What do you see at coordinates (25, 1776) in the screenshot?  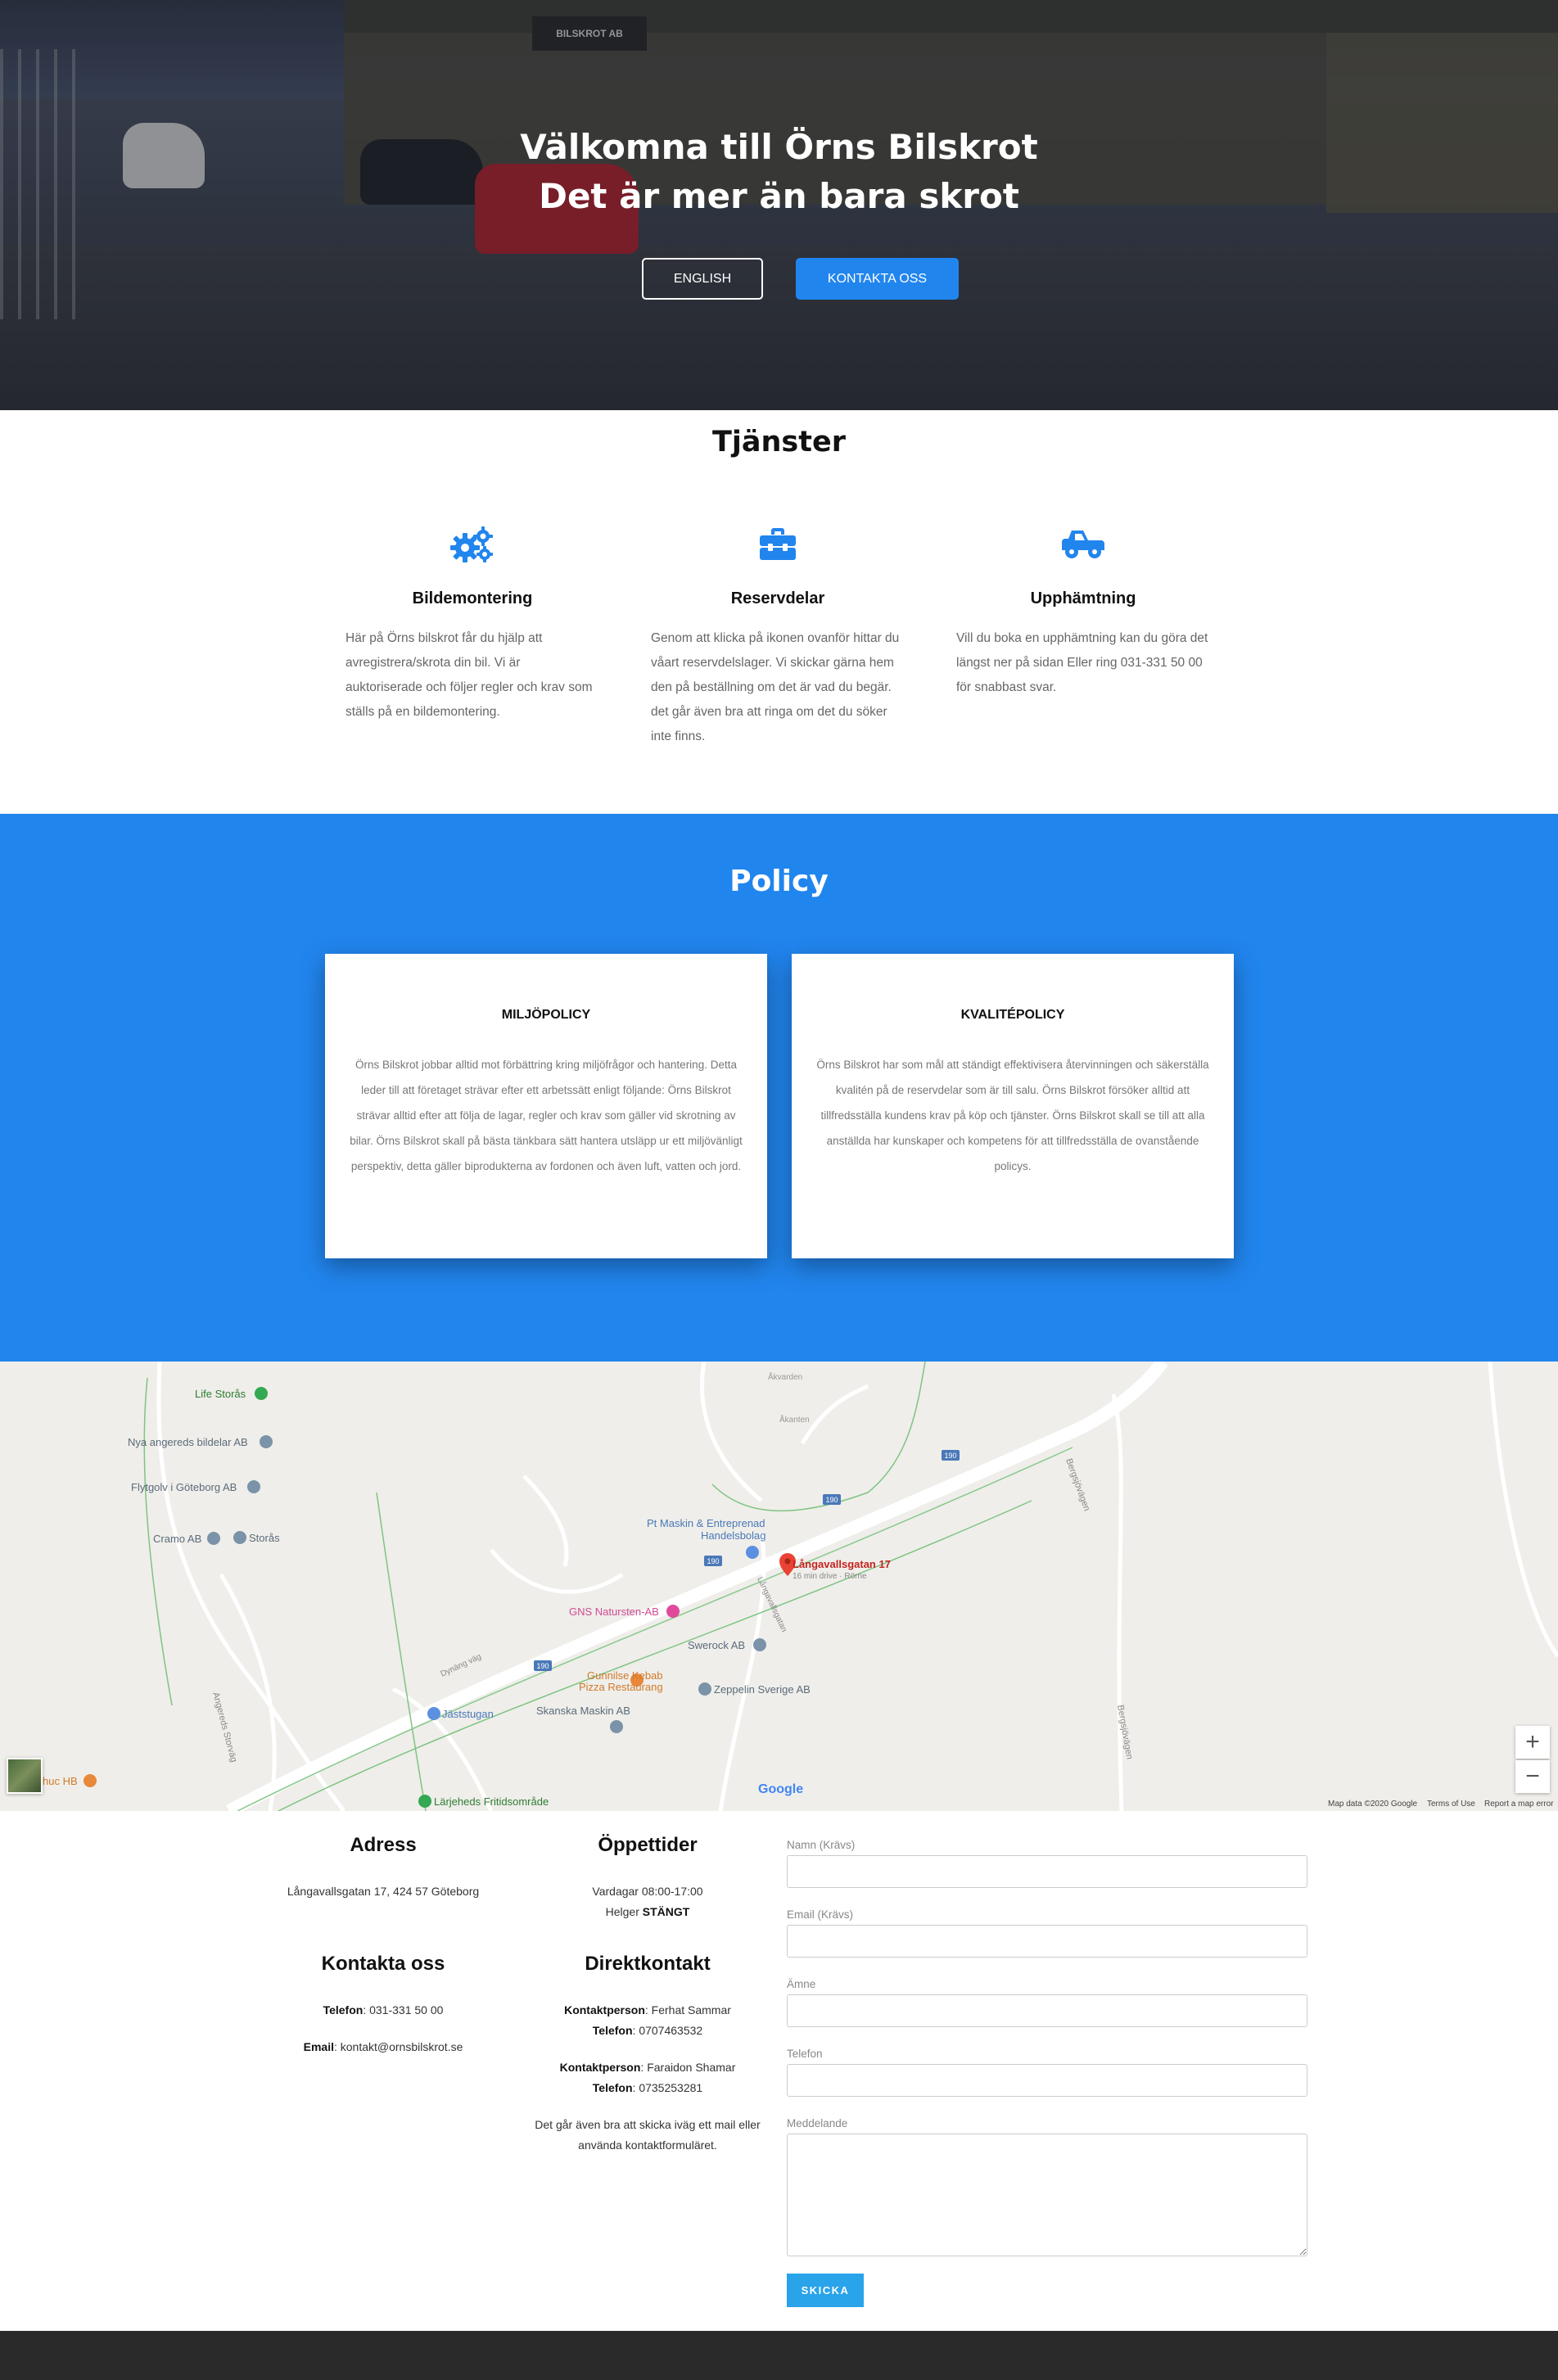 I see `map-satellite-toggle` at bounding box center [25, 1776].